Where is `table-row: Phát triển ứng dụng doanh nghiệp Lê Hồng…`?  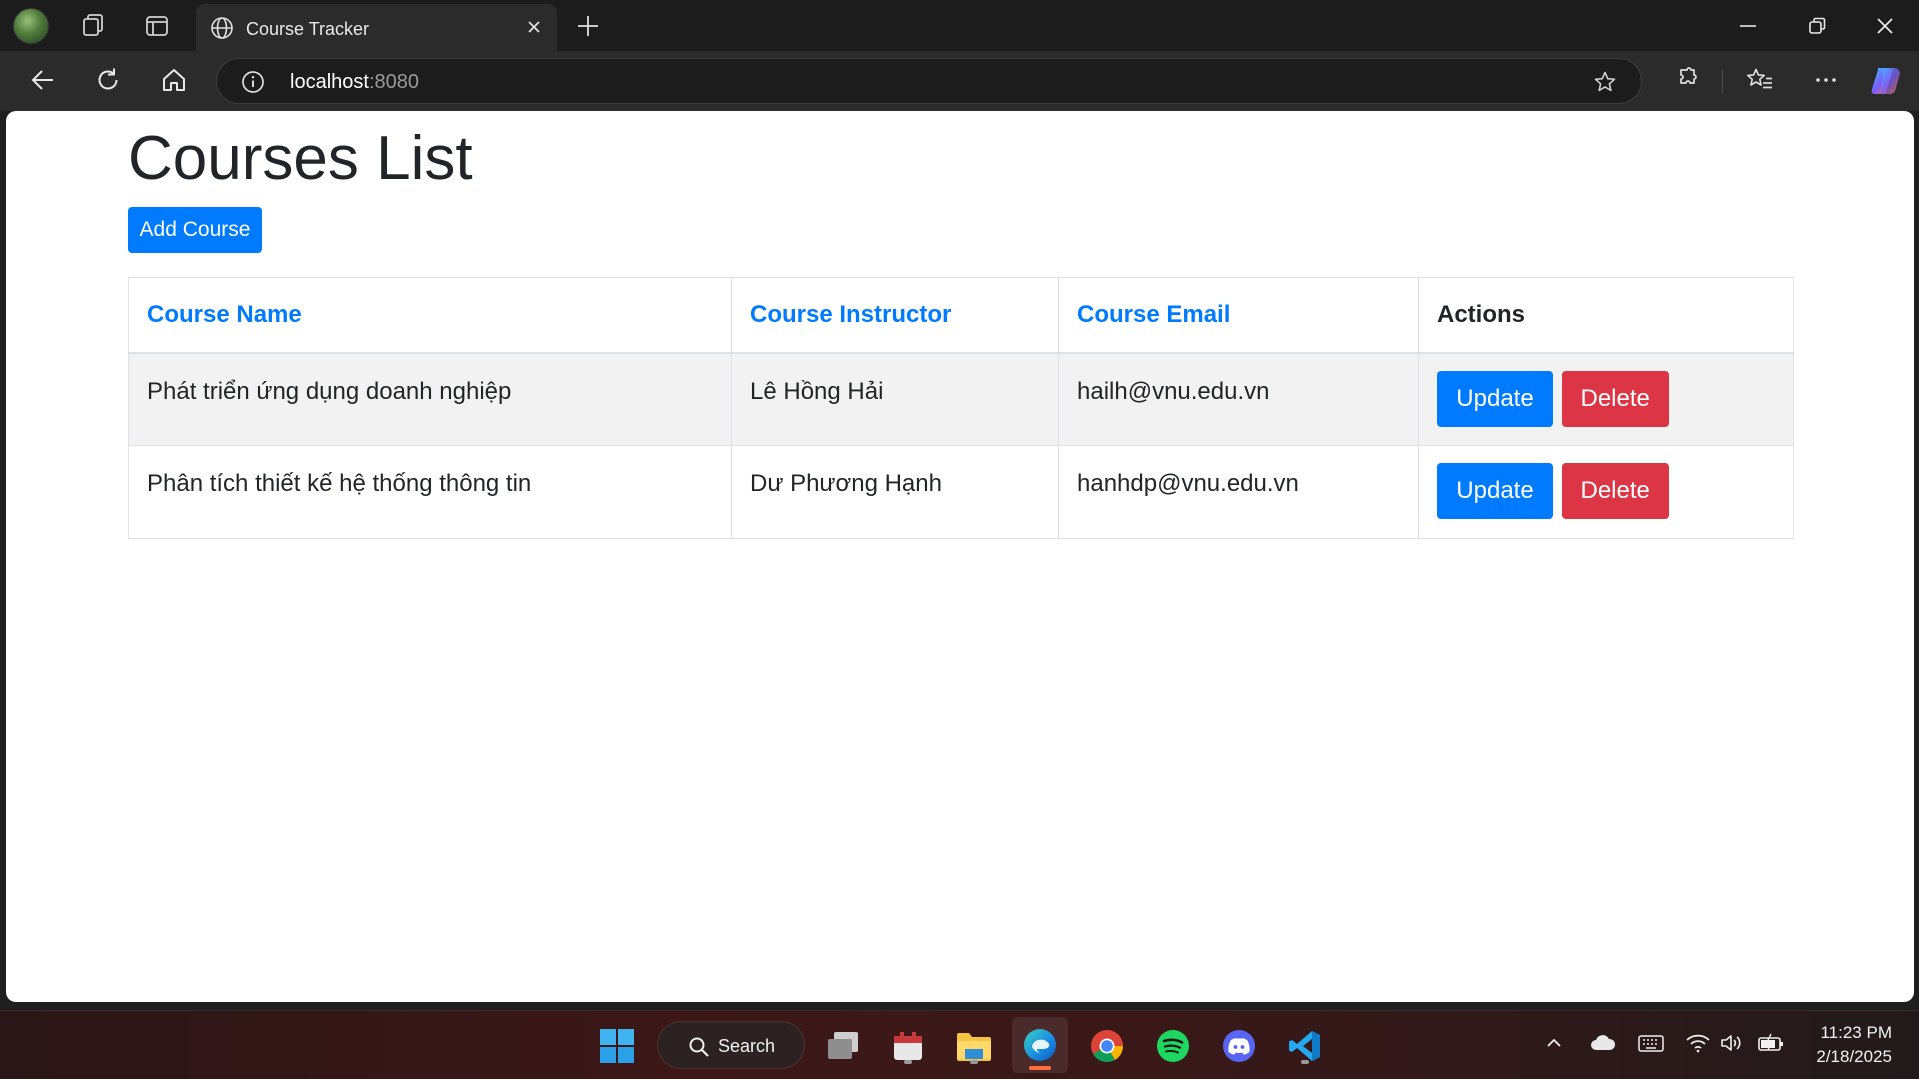 table-row: Phát triển ứng dụng doanh nghiệp Lê Hồng… is located at coordinates (961, 399).